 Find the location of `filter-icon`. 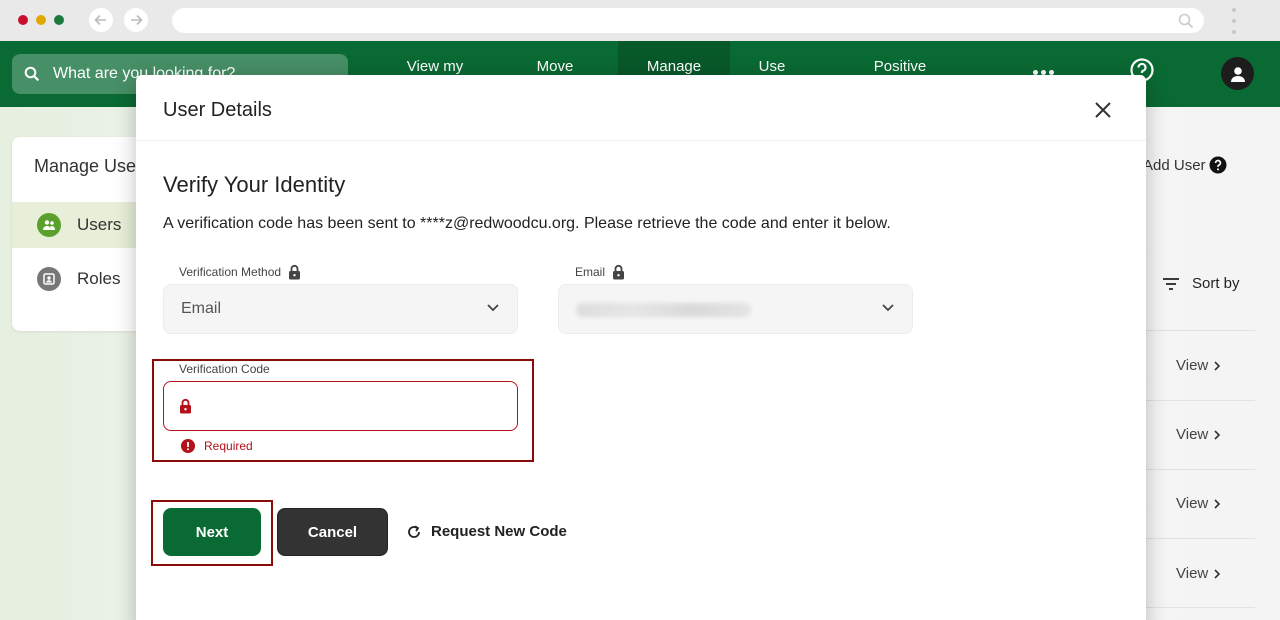

filter-icon is located at coordinates (1171, 283).